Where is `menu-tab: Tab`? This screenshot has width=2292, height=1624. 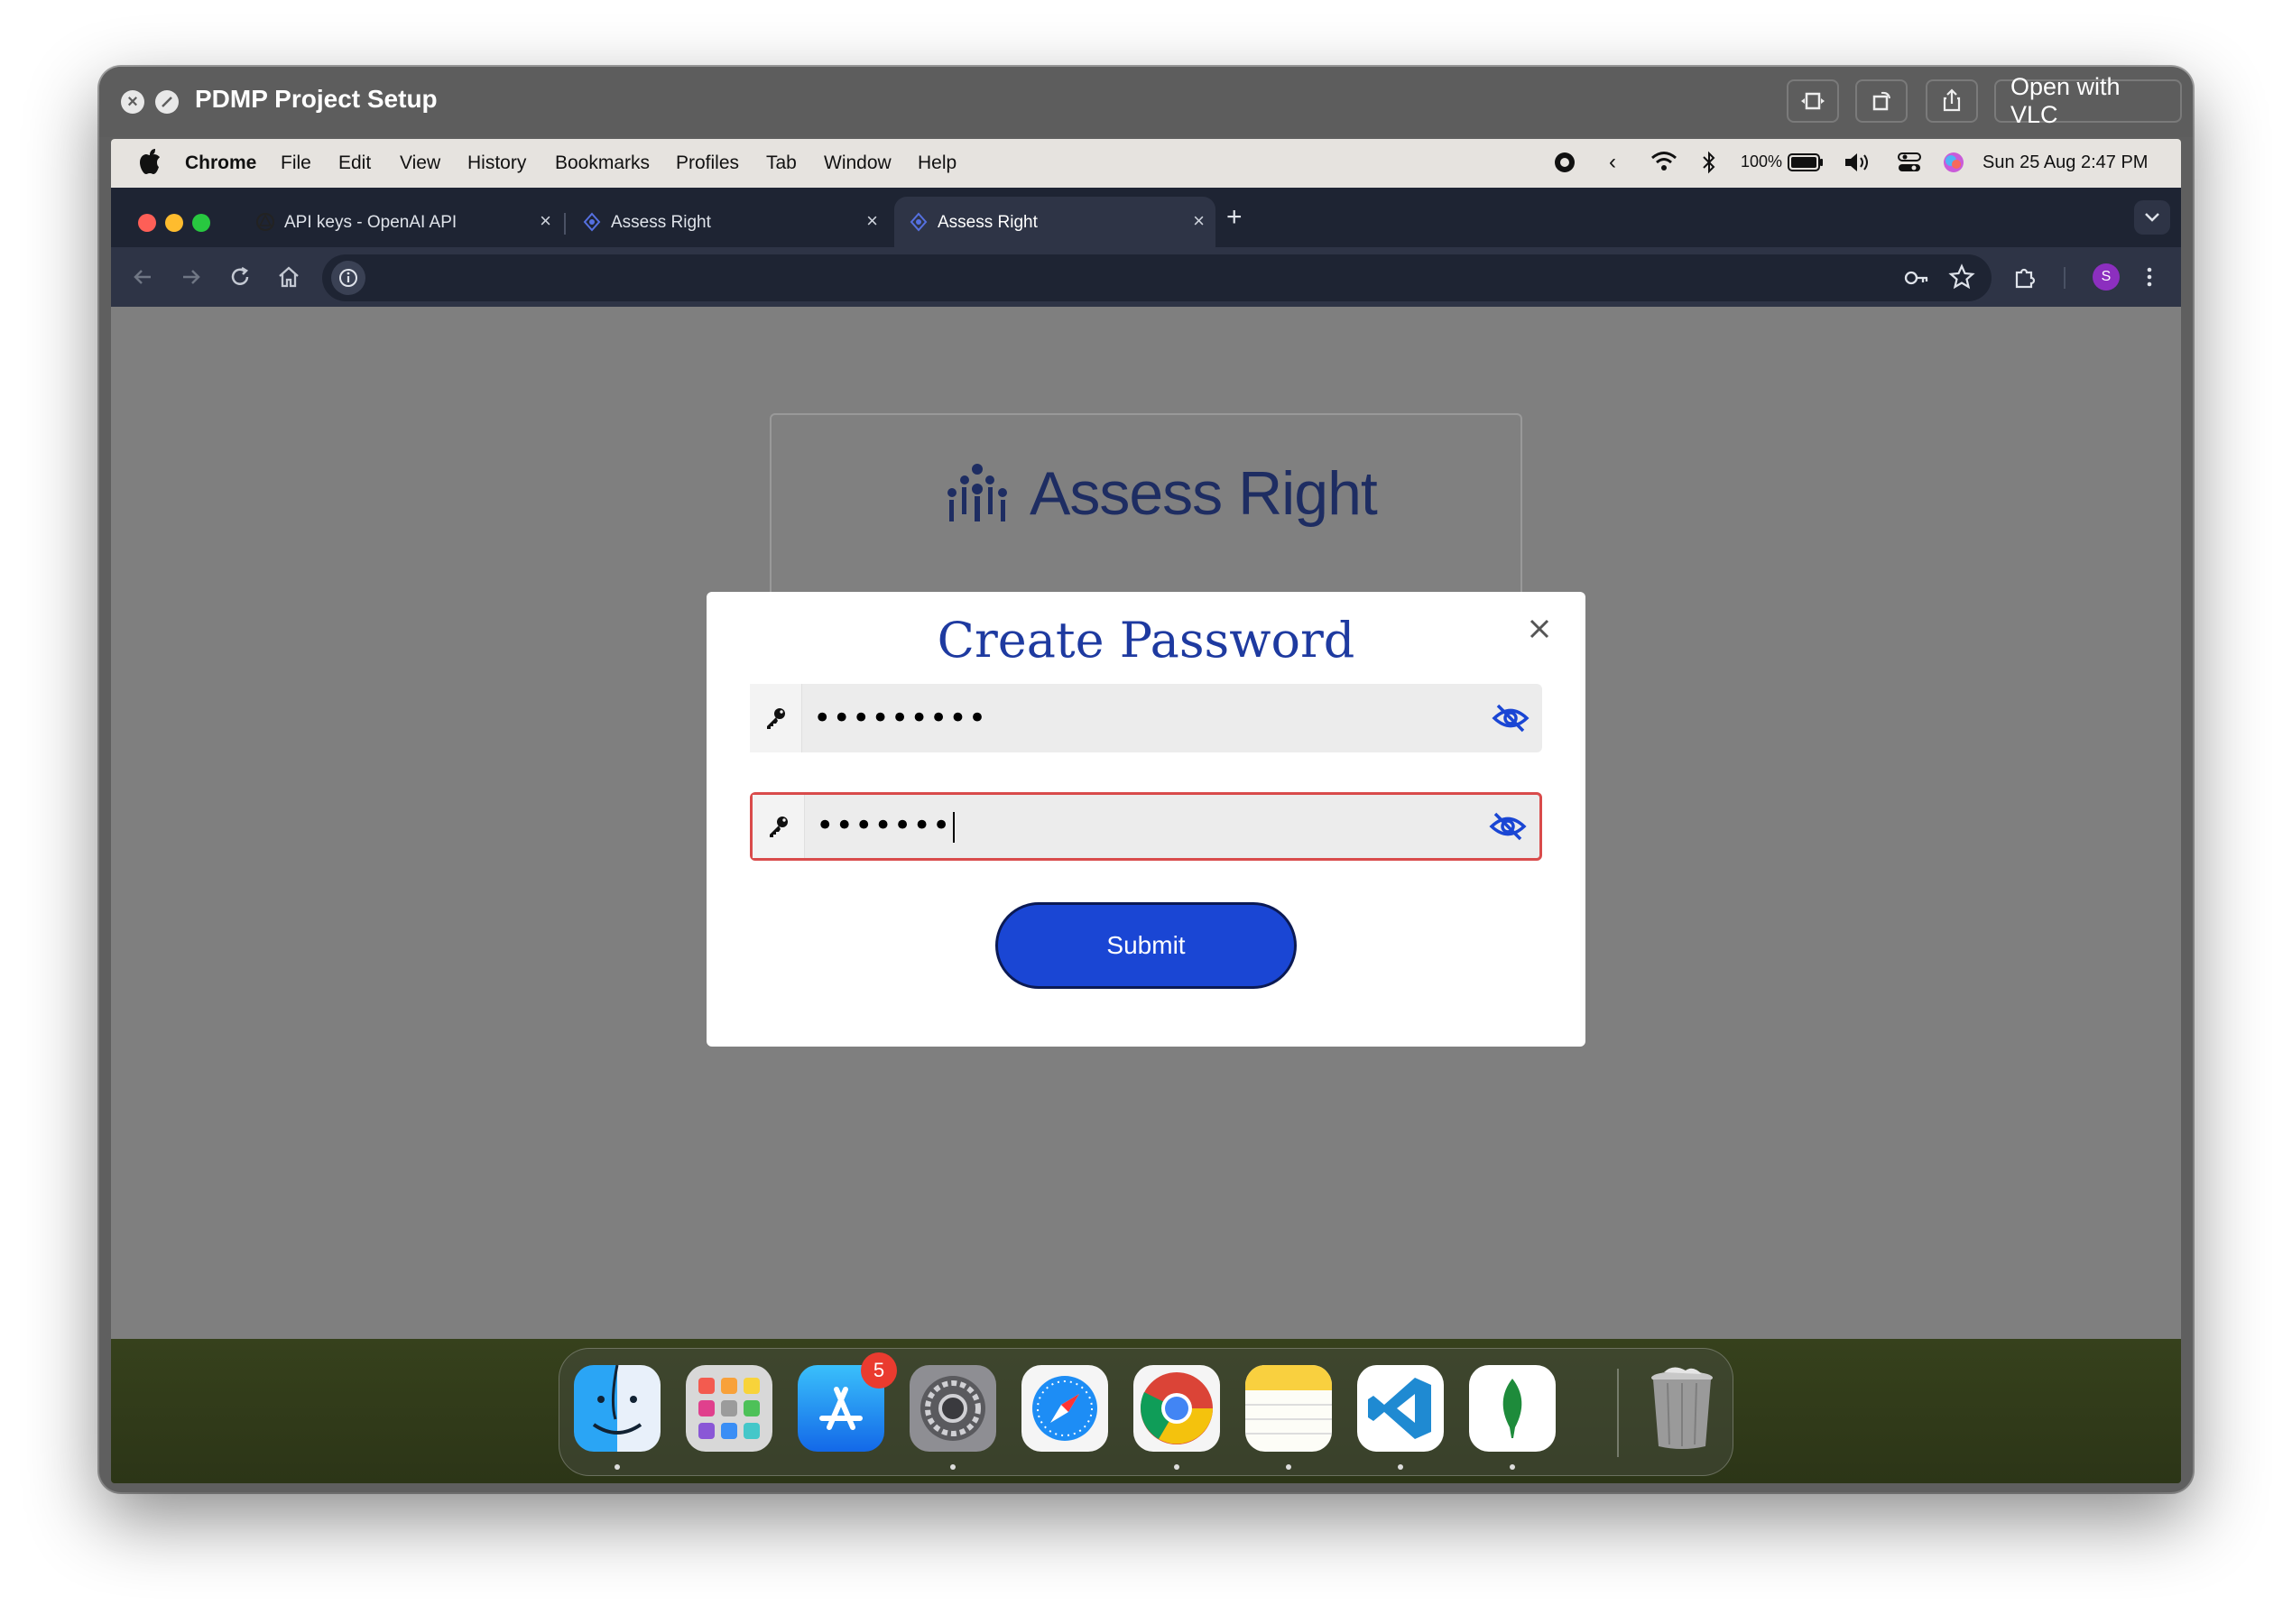
menu-tab: Tab is located at coordinates (781, 163).